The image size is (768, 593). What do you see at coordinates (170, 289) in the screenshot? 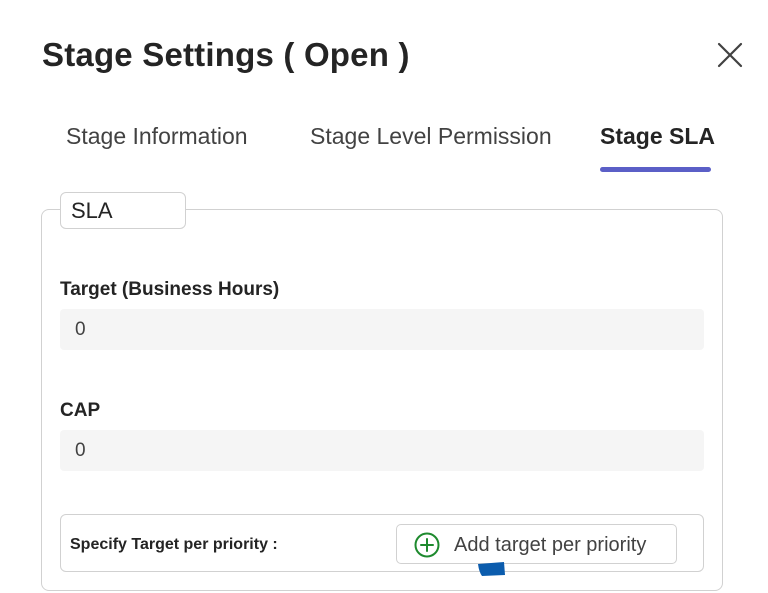
I see `target-business-hours-label: Target (Business Hours)` at bounding box center [170, 289].